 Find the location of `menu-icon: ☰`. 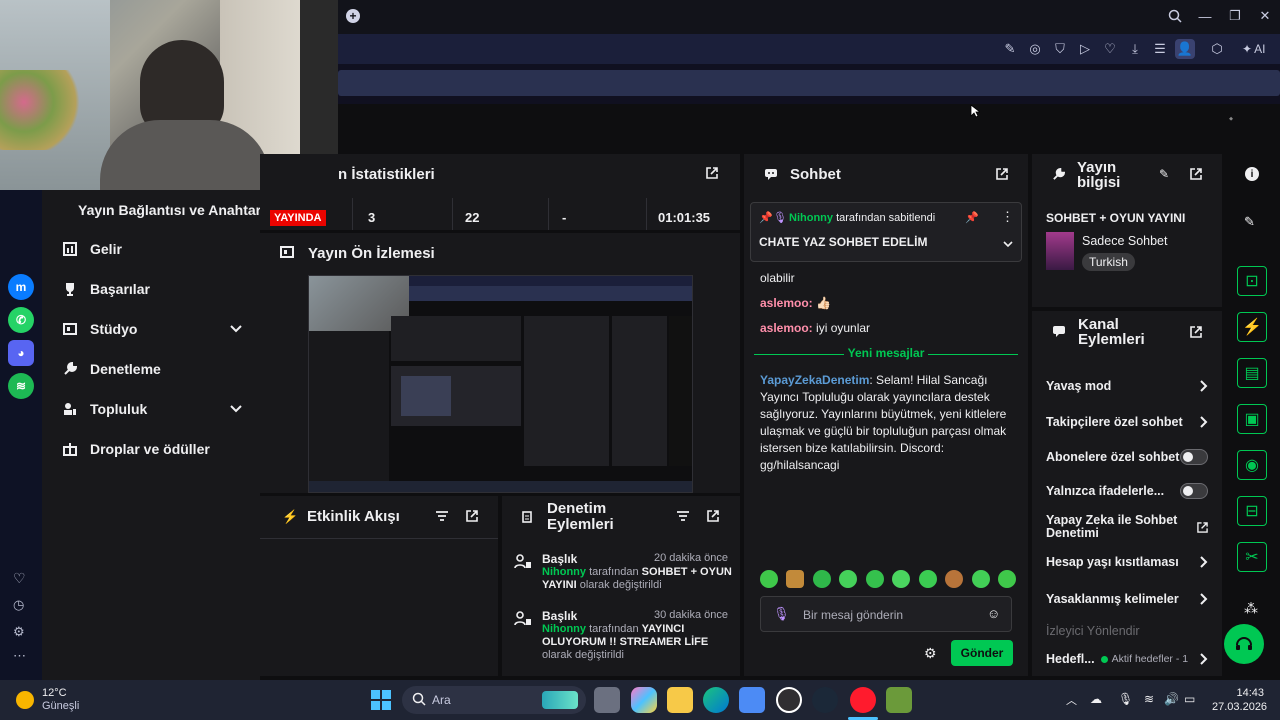

menu-icon: ☰ is located at coordinates (1160, 49).